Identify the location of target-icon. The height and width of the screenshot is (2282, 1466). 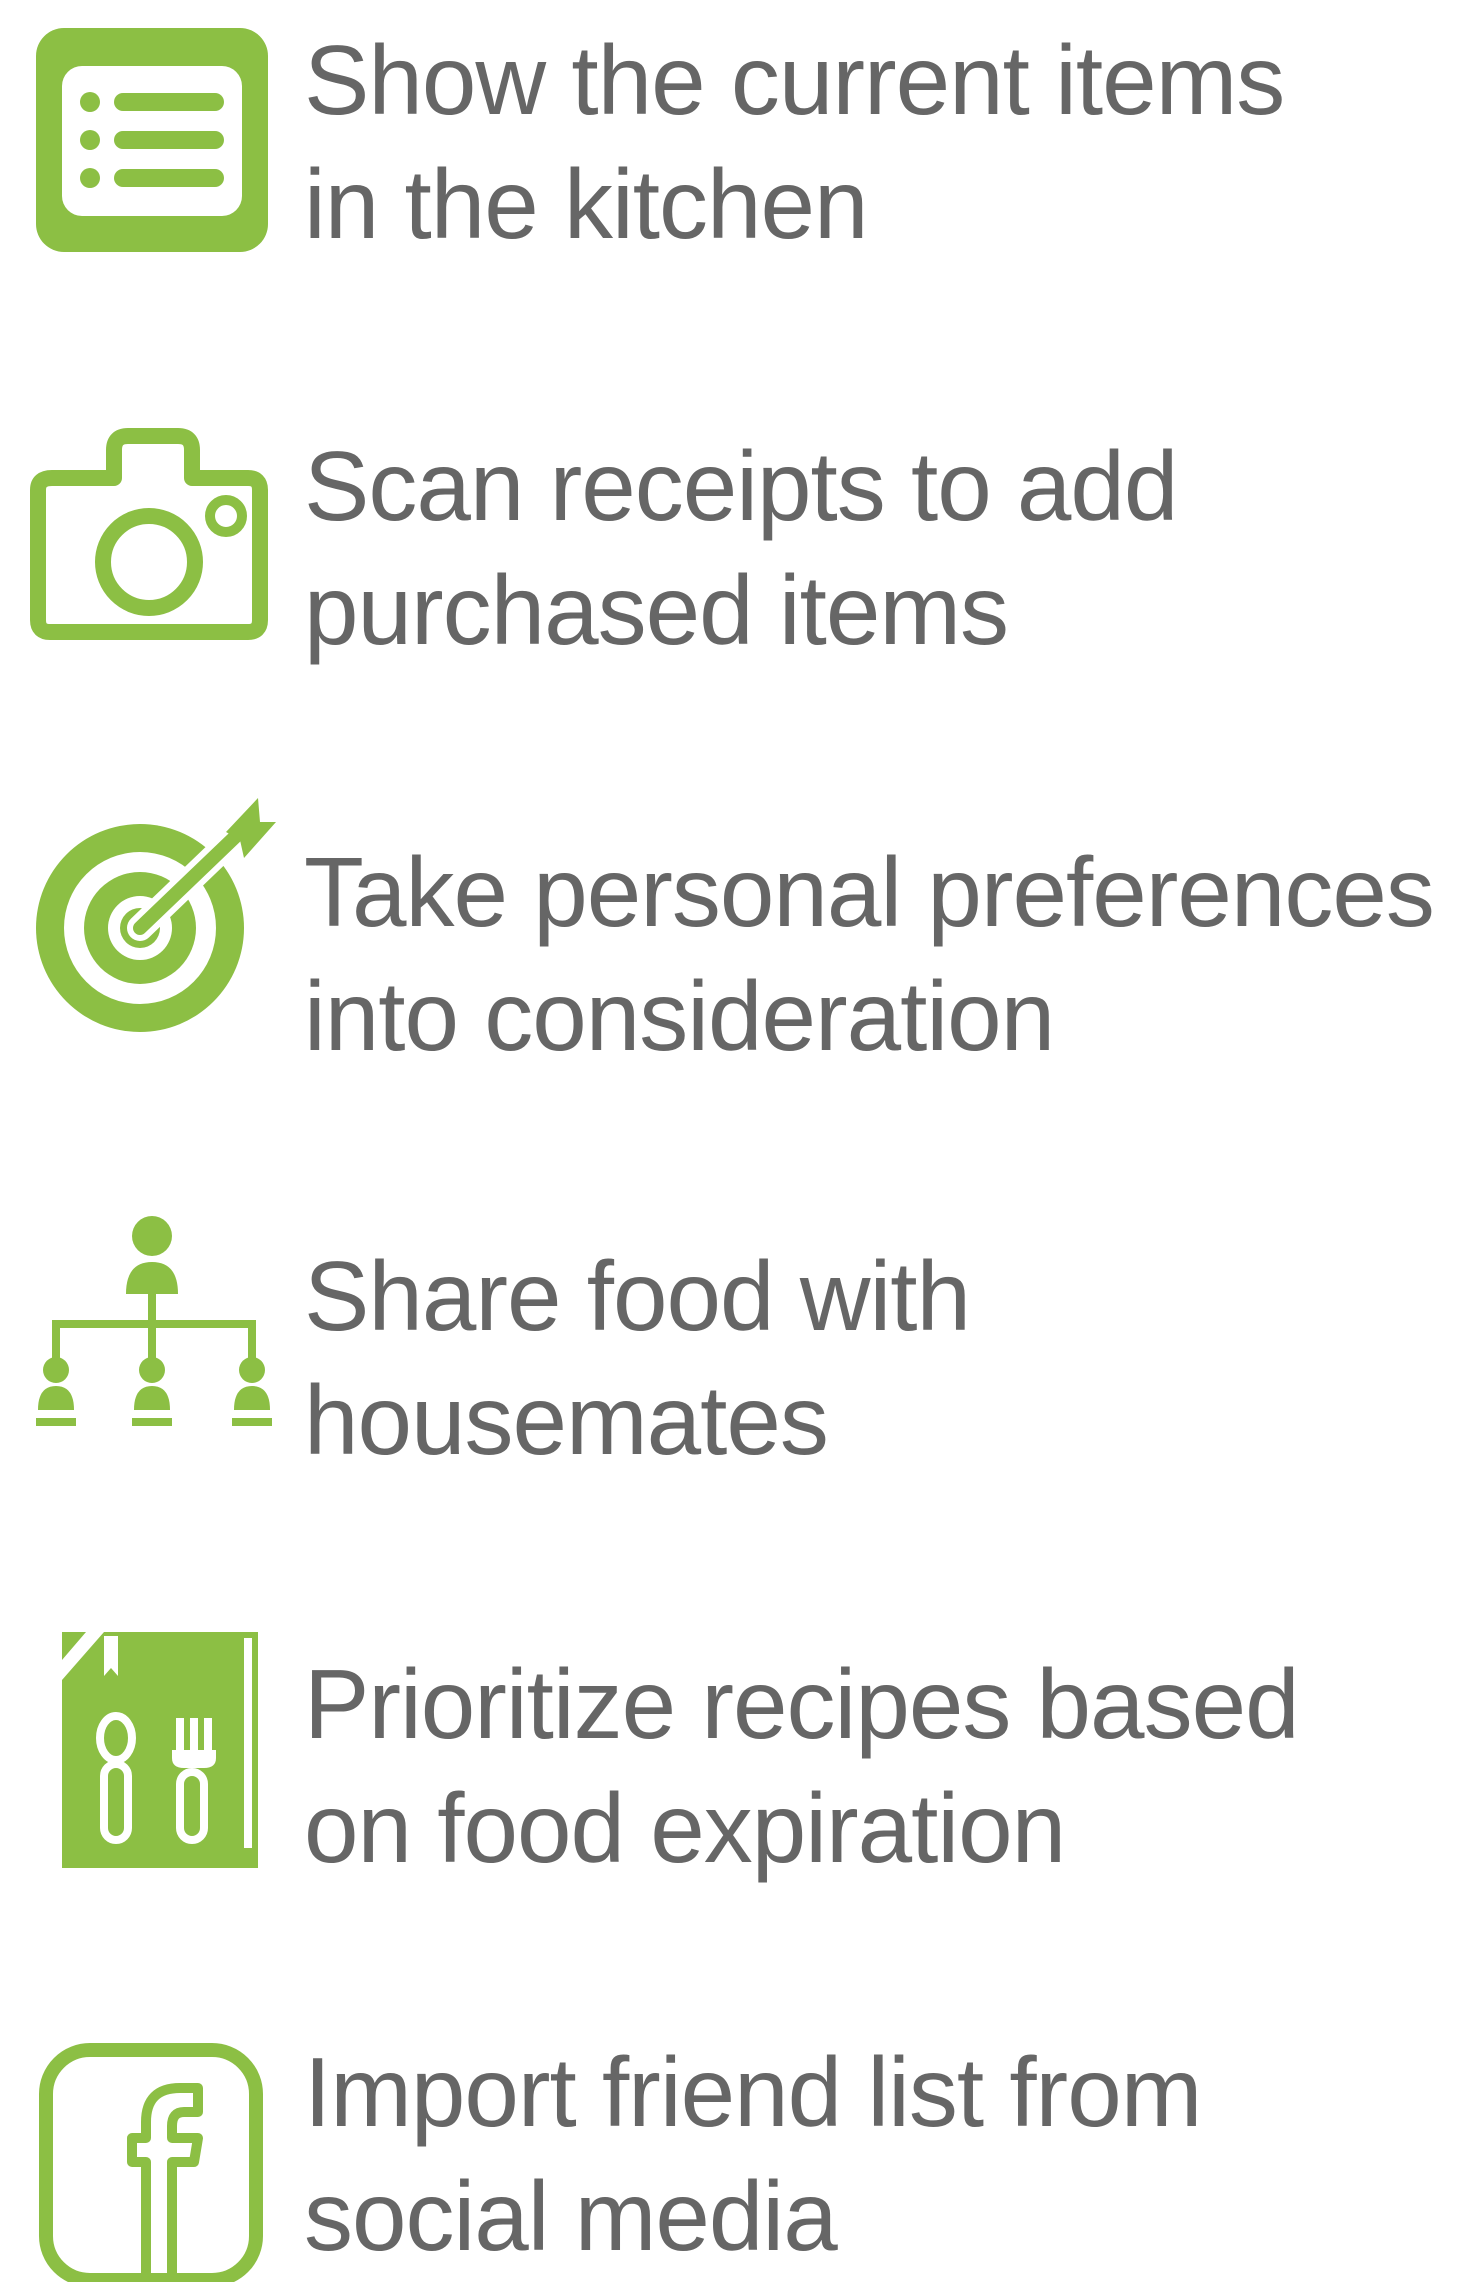
(149, 915).